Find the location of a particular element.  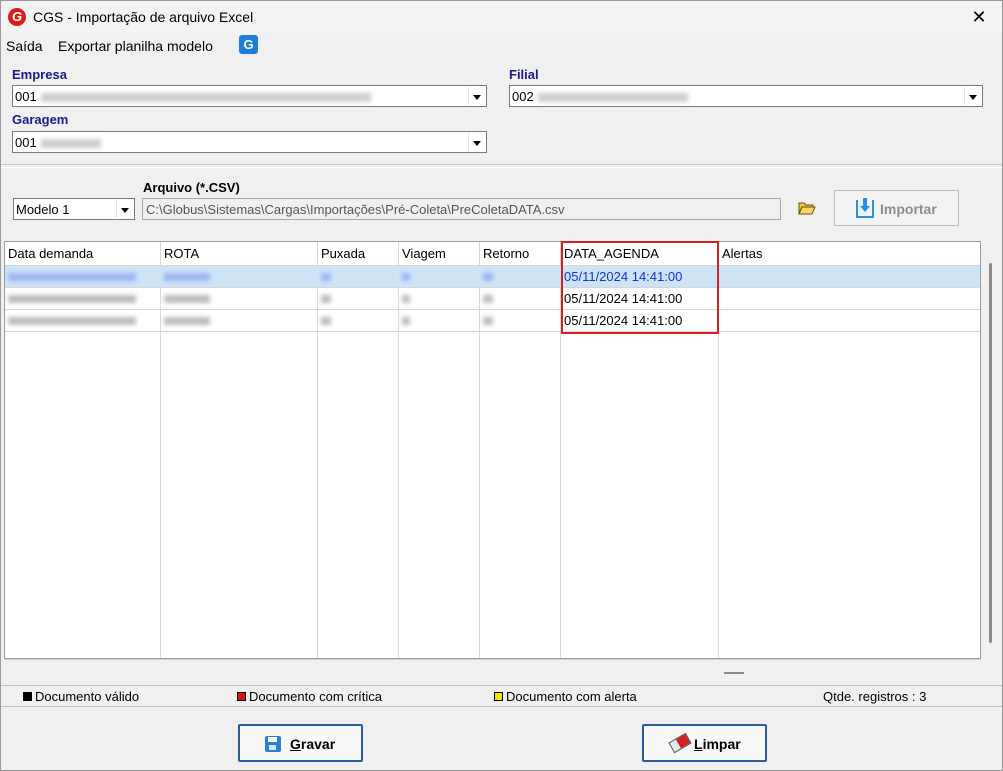

globus-logo-icon: G is located at coordinates (248, 44).